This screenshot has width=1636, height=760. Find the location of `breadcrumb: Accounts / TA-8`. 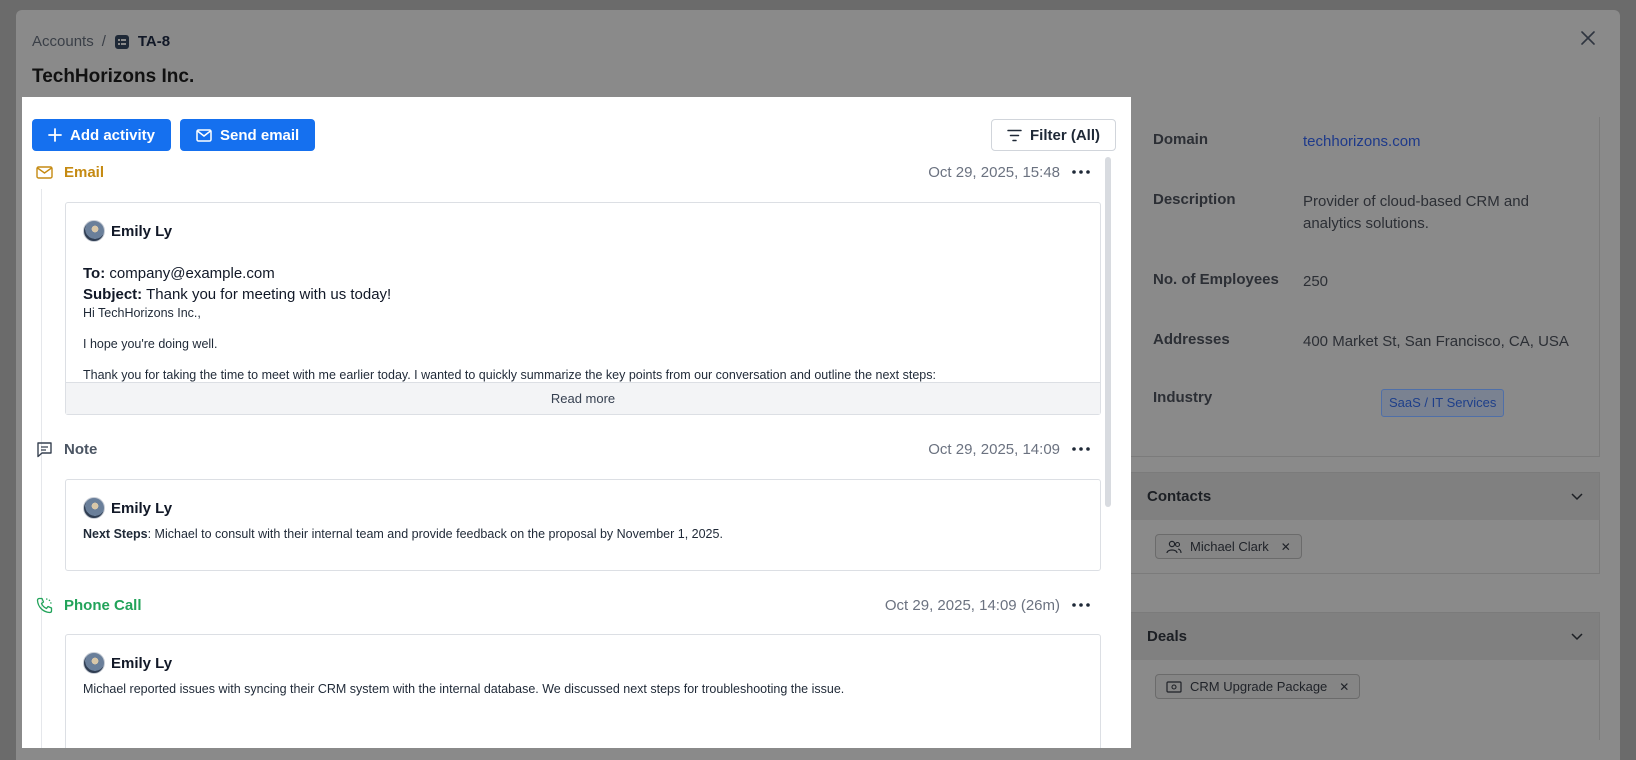

breadcrumb: Accounts / TA-8 is located at coordinates (101, 41).